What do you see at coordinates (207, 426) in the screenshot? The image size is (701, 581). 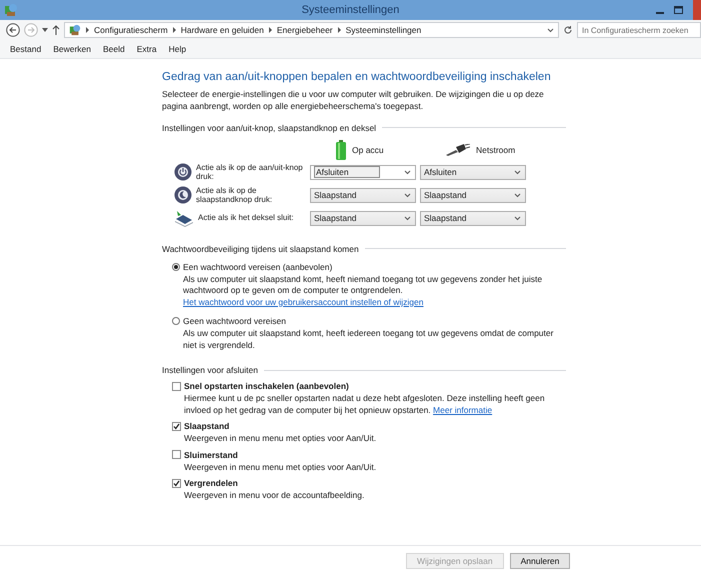 I see `option-label: Slaapstand` at bounding box center [207, 426].